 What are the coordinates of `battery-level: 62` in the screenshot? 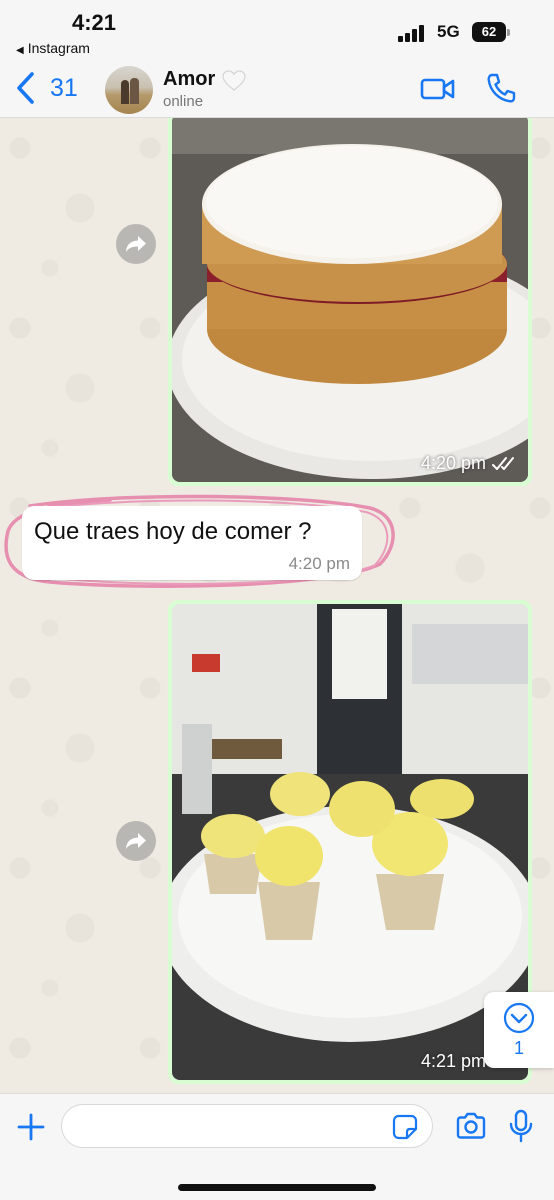 It's located at (489, 32).